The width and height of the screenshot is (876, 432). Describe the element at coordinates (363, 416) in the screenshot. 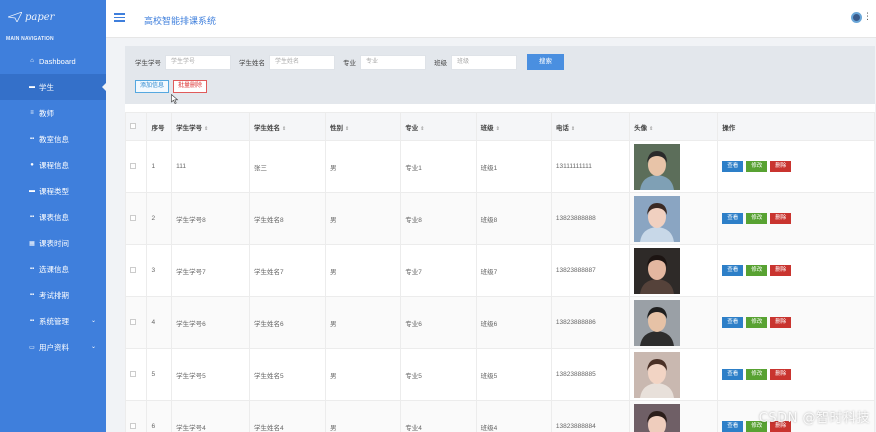

I see `cell-gender: 男` at that location.